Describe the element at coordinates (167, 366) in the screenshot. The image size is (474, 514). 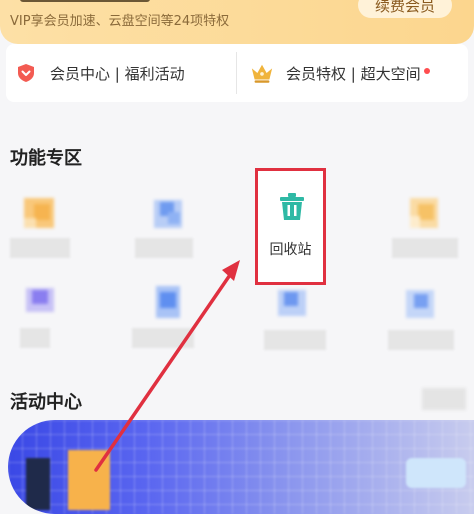
I see `annotation-arrow` at that location.